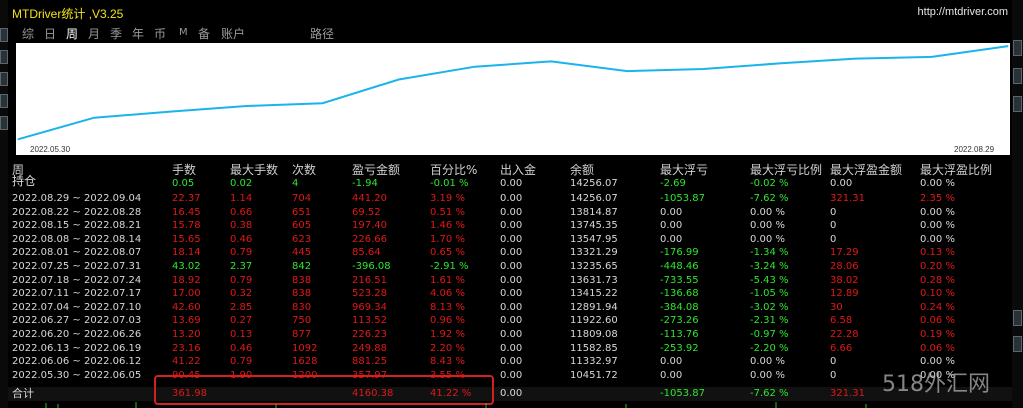 This screenshot has width=1023, height=408. Describe the element at coordinates (138, 33) in the screenshot. I see `tab-year: 年` at that location.